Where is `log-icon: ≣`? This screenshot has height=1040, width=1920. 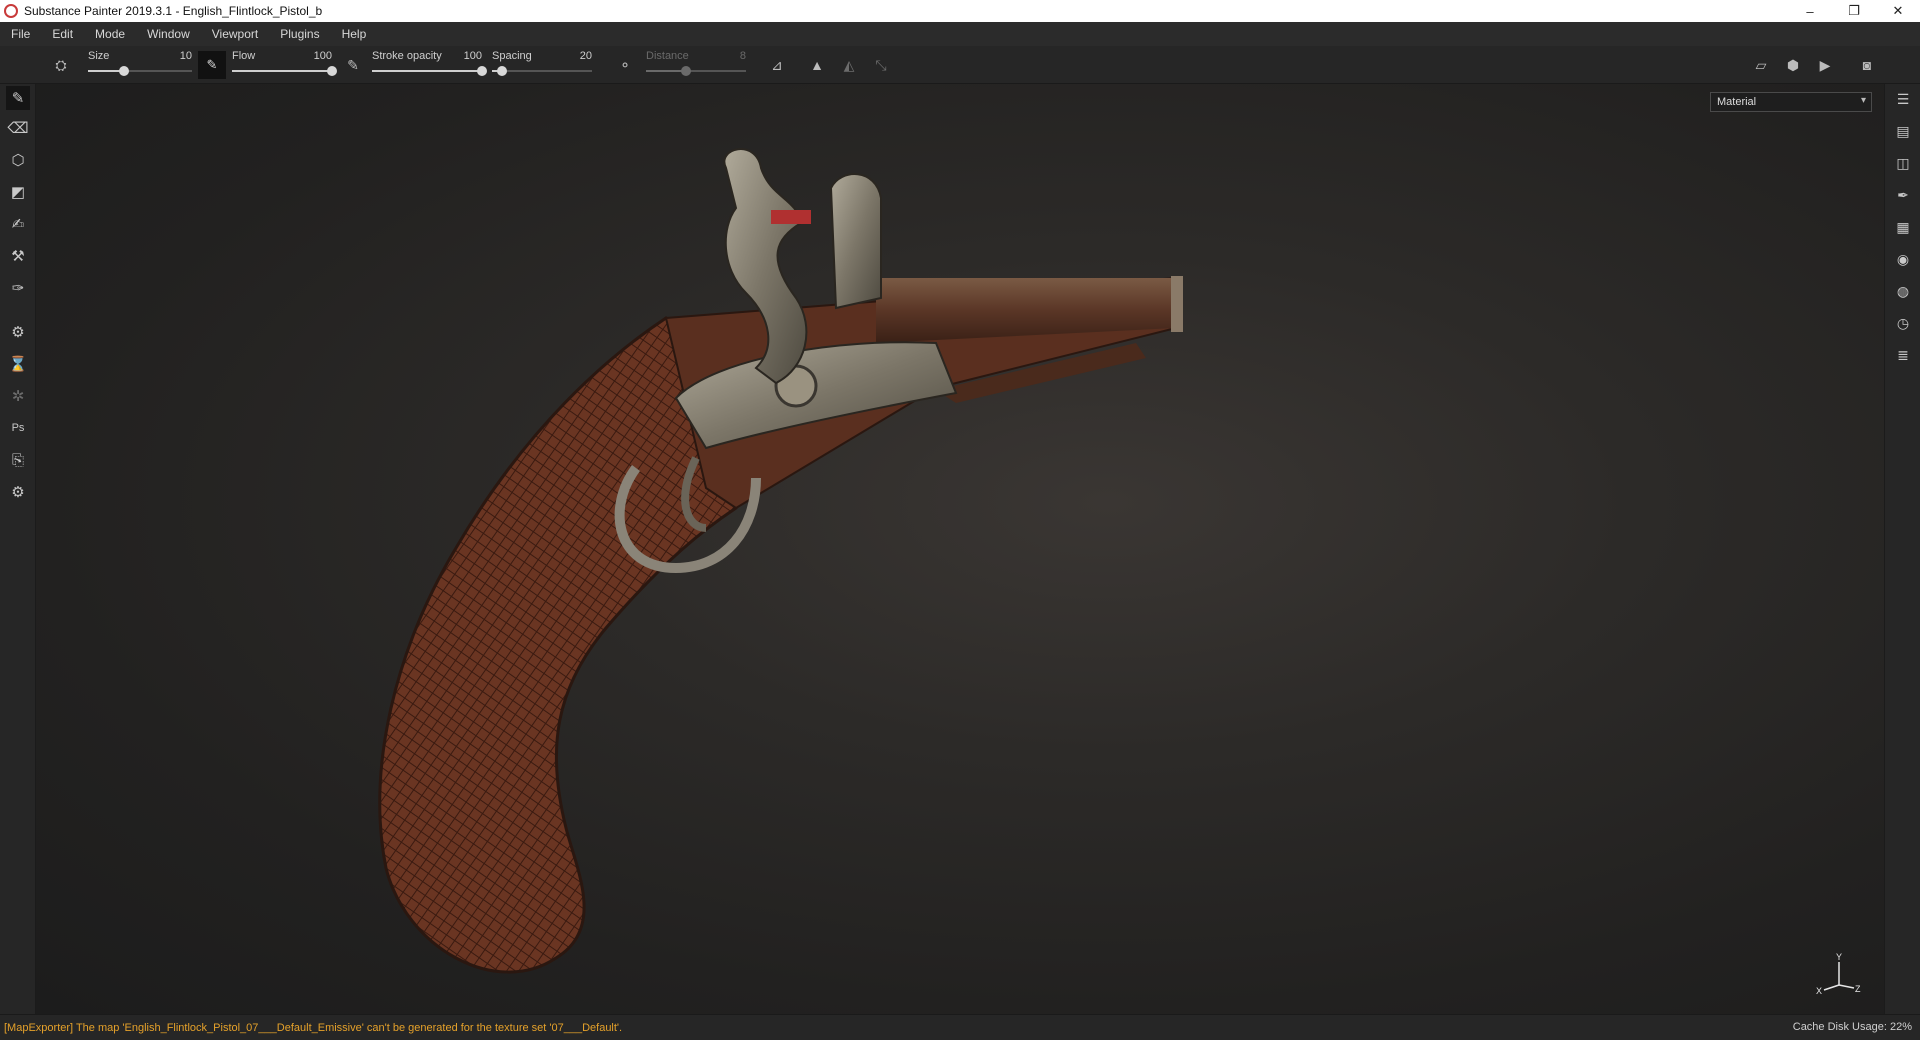
log-icon: ≣ is located at coordinates (1903, 355).